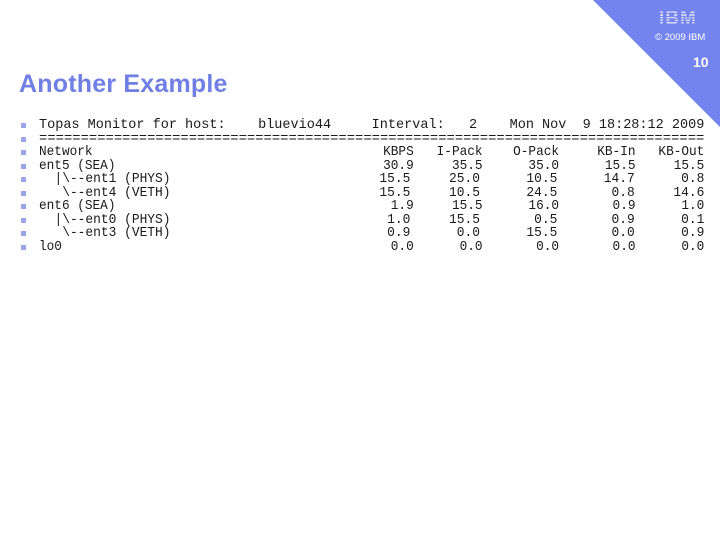 This screenshot has height=540, width=720. I want to click on topas-tag: topas, so click(653, 78).